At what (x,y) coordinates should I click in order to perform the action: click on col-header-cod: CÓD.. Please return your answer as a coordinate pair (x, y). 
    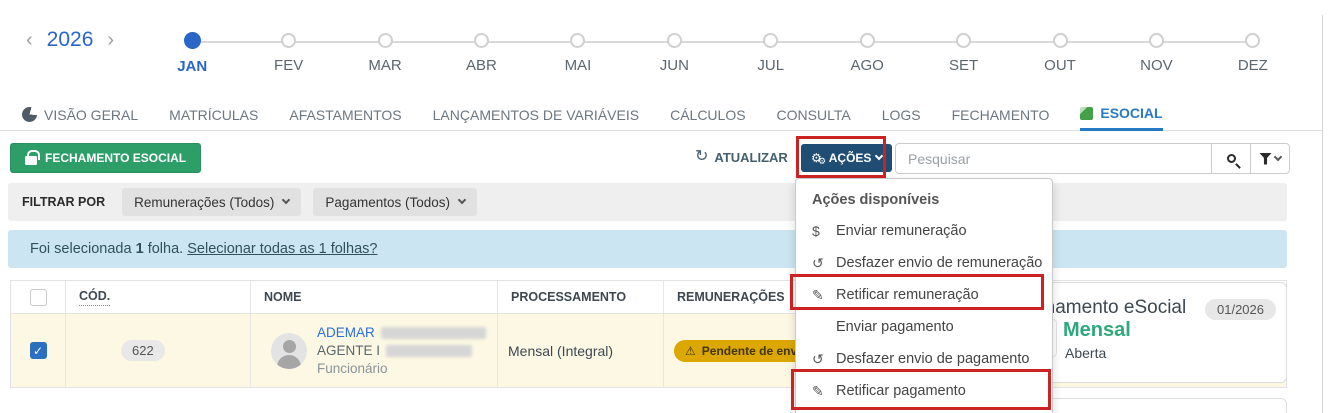
    Looking at the image, I should click on (158, 297).